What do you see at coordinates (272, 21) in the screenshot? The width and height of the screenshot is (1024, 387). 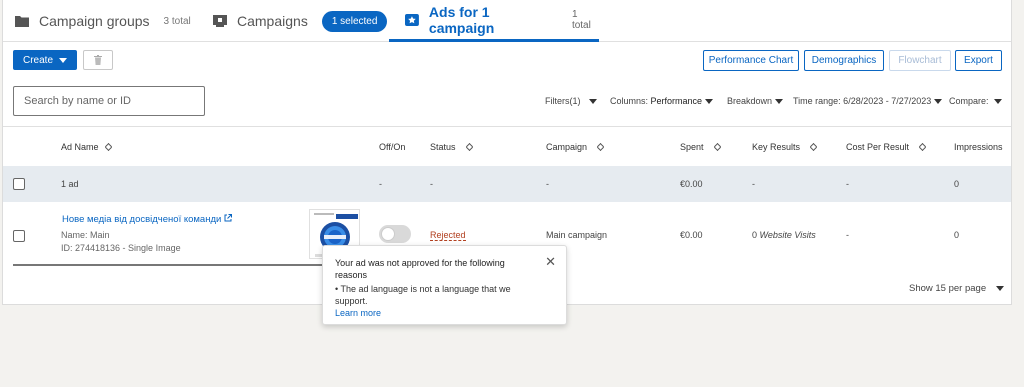 I see `tab-campaigns-label: Campaigns` at bounding box center [272, 21].